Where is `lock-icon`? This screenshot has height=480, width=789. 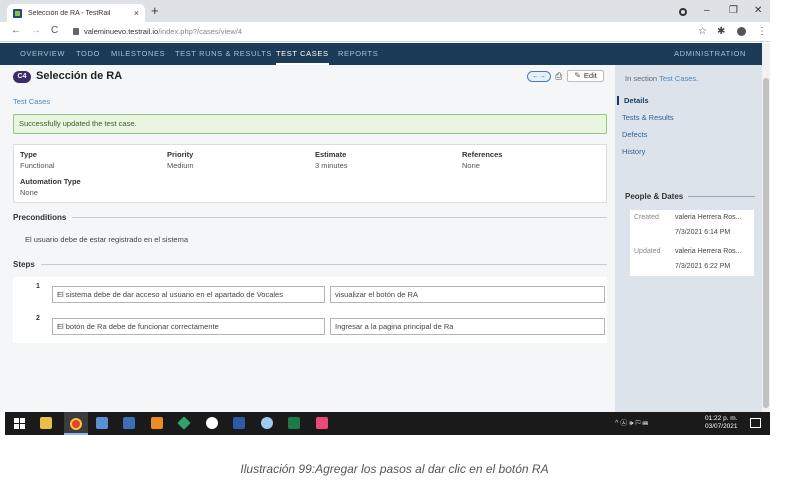 lock-icon is located at coordinates (76, 31).